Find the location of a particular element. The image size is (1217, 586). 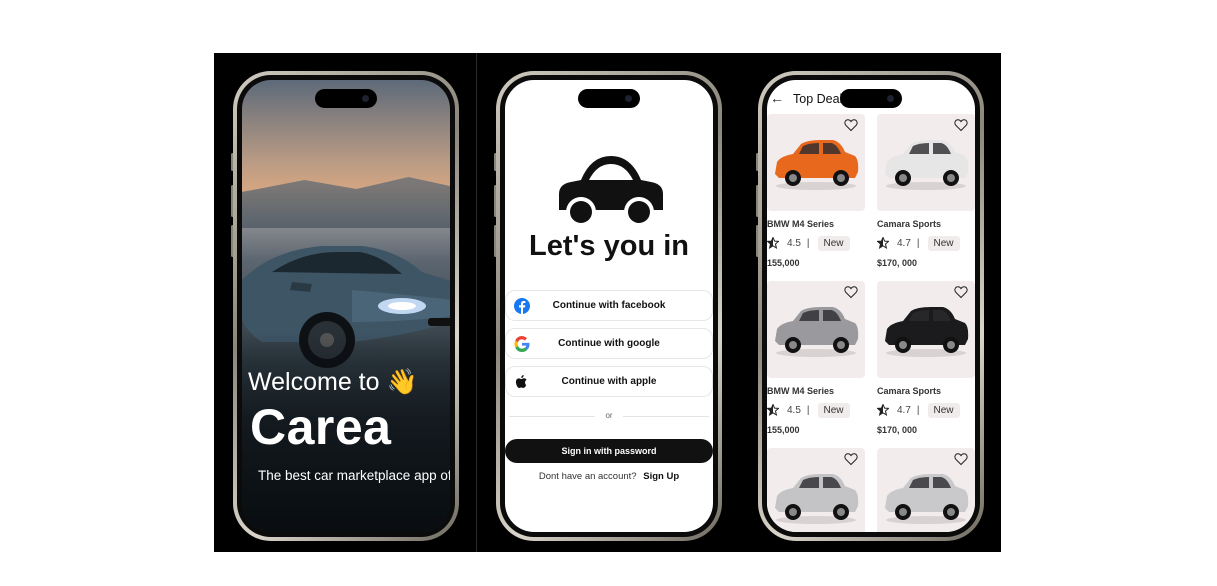

apple-button-label: Continue with apple is located at coordinates (609, 381).